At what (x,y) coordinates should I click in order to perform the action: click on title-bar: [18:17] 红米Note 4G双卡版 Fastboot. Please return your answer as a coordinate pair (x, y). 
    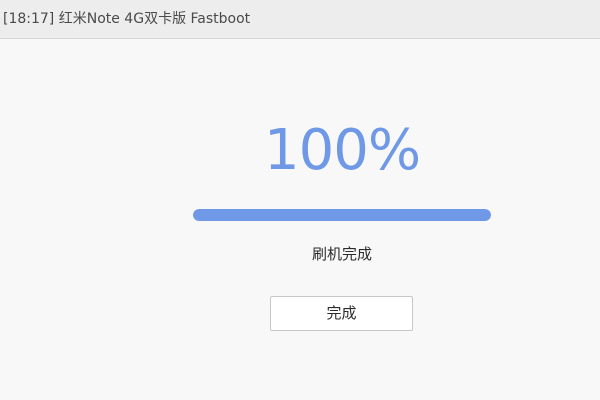
    Looking at the image, I should click on (300, 19).